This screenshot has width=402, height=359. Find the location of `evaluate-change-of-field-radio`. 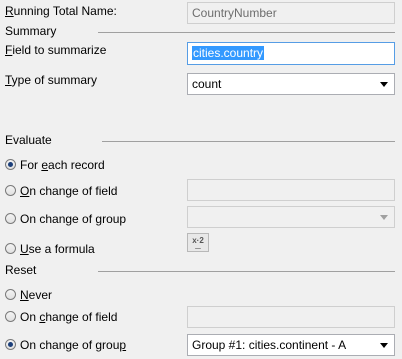

evaluate-change-of-field-radio is located at coordinates (10, 190).